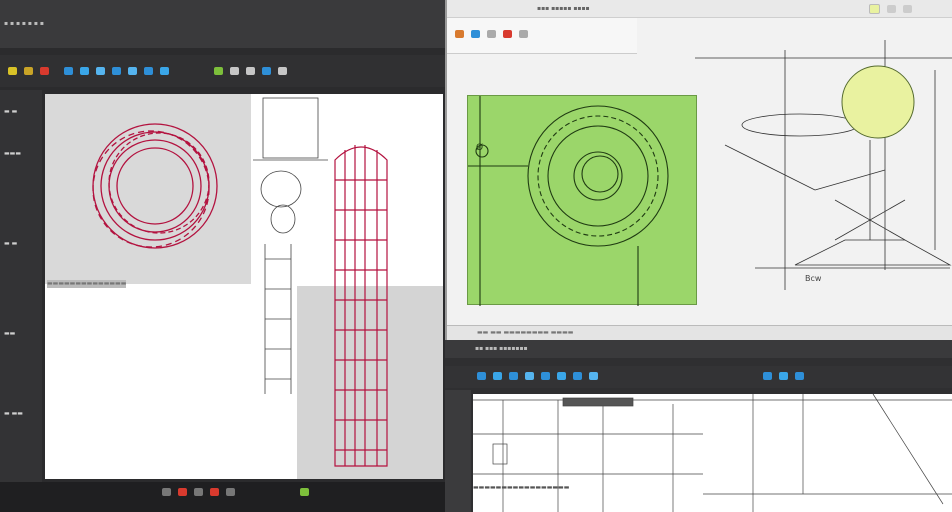 This screenshot has height=512, width=952. I want to click on left-toolbar, so click(222, 71).